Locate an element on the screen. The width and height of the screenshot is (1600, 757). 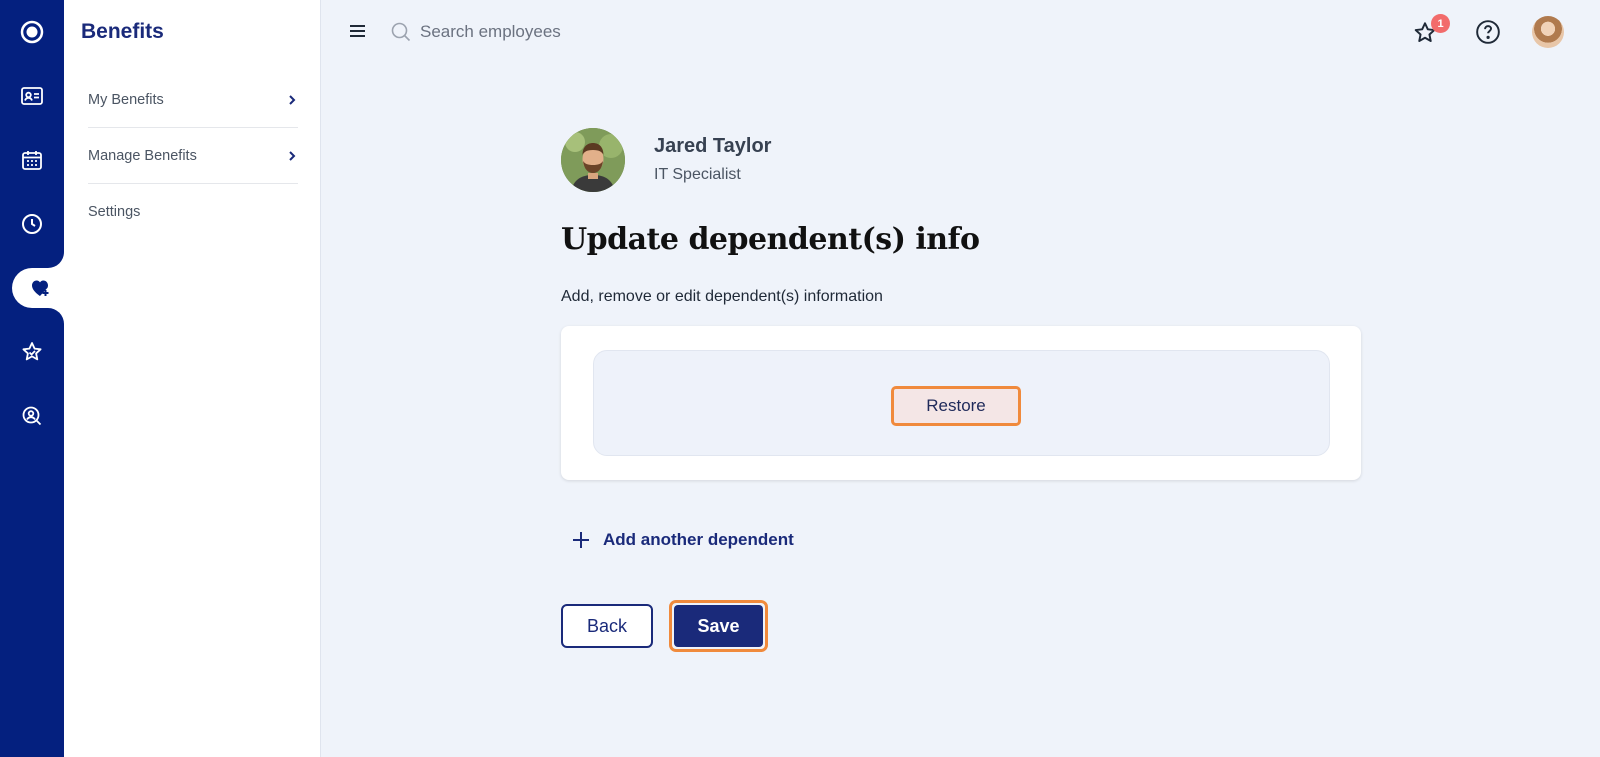
hamburger-menu-icon is located at coordinates (359, 31).